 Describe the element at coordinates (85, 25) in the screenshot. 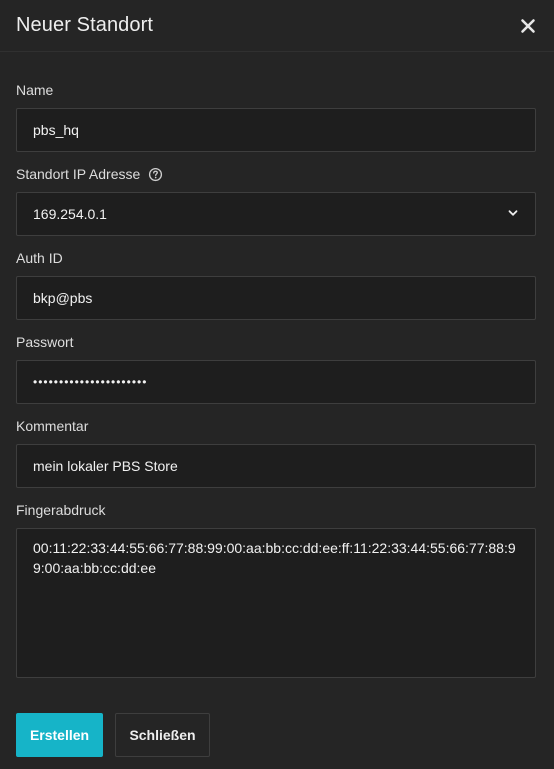

I see `dialog-title: Neuer Standort` at that location.